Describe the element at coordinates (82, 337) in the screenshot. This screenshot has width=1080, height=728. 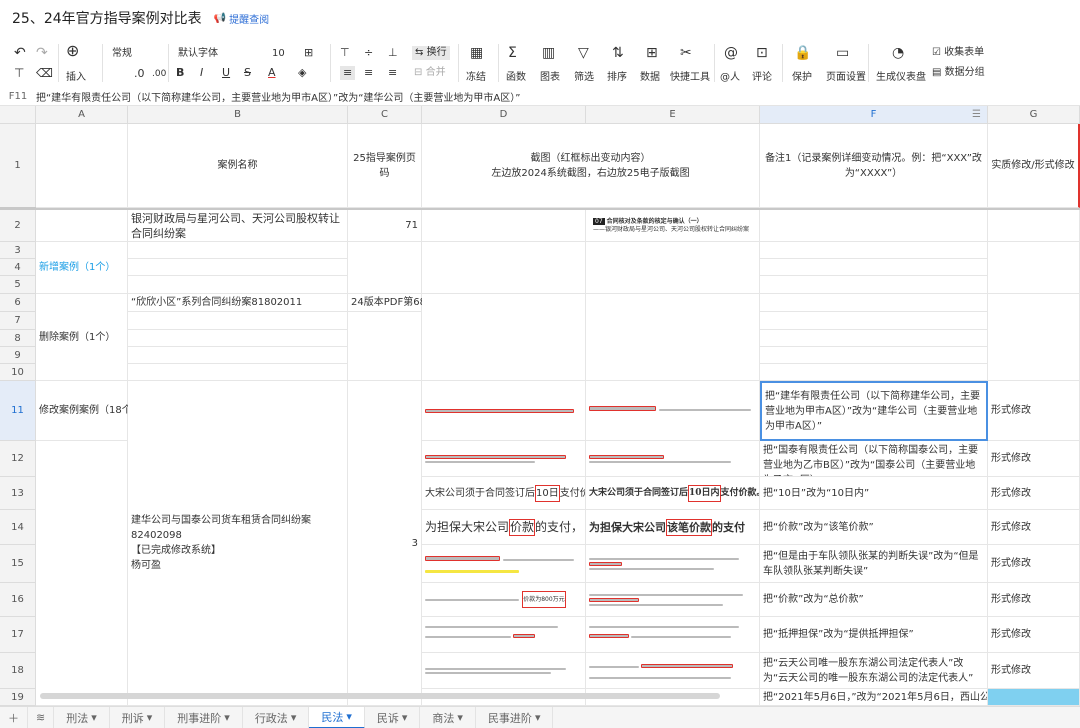
I see `cell-a8: 删除案例（1个）` at that location.